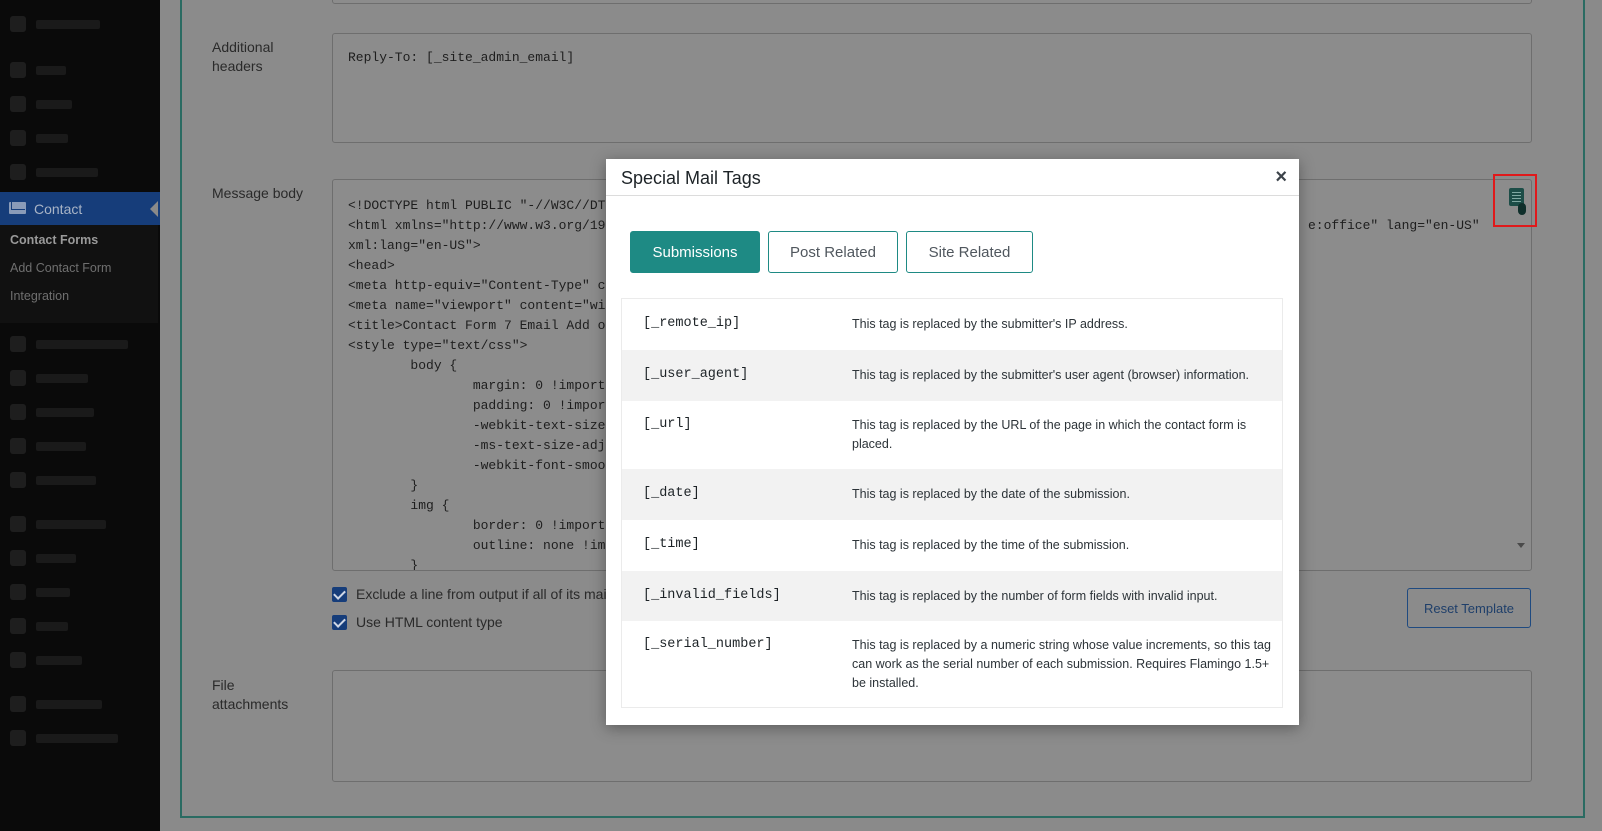 Image resolution: width=1602 pixels, height=831 pixels. Describe the element at coordinates (18, 378) in the screenshot. I see `product-icon` at that location.